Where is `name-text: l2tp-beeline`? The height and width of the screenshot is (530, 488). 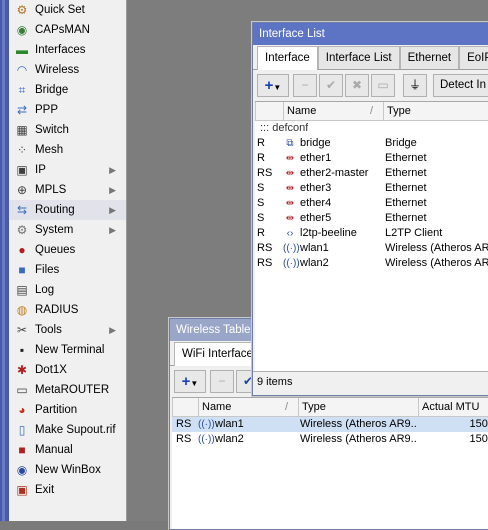 name-text: l2tp-beeline is located at coordinates (328, 233).